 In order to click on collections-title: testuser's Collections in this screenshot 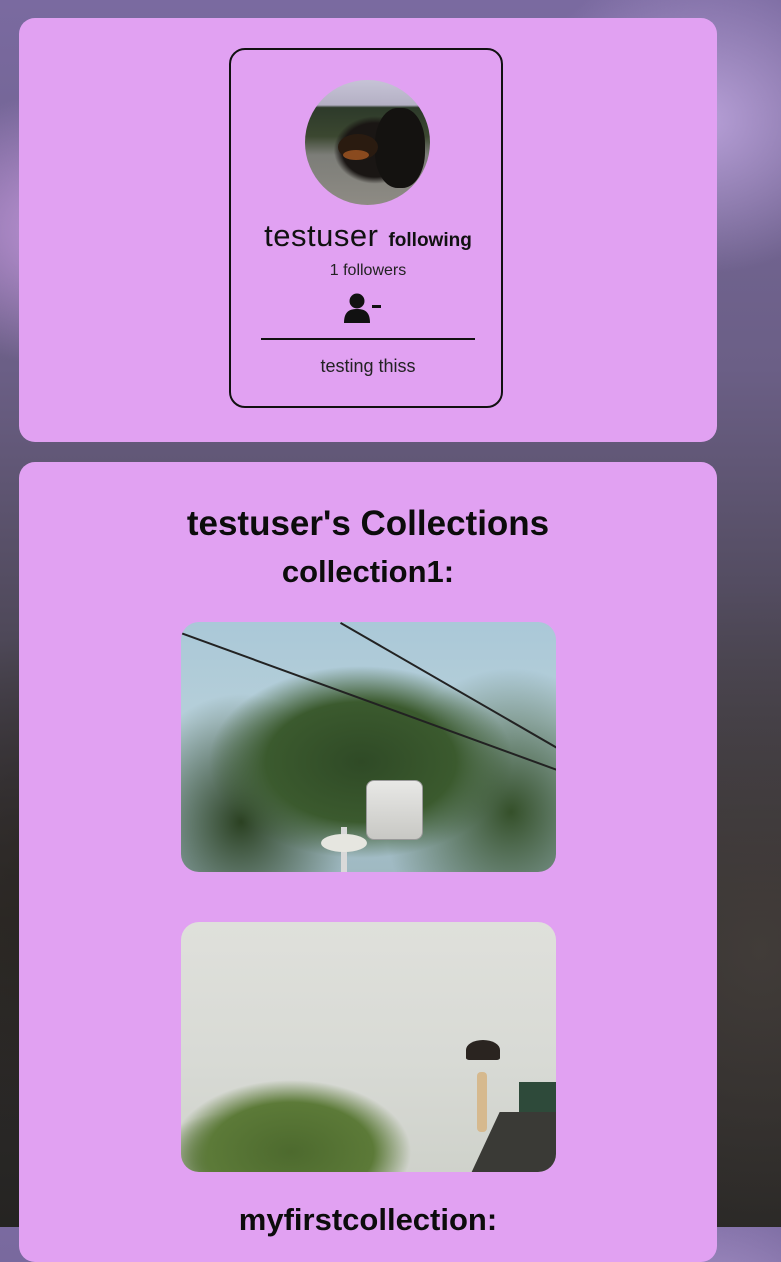, I will do `click(368, 523)`.